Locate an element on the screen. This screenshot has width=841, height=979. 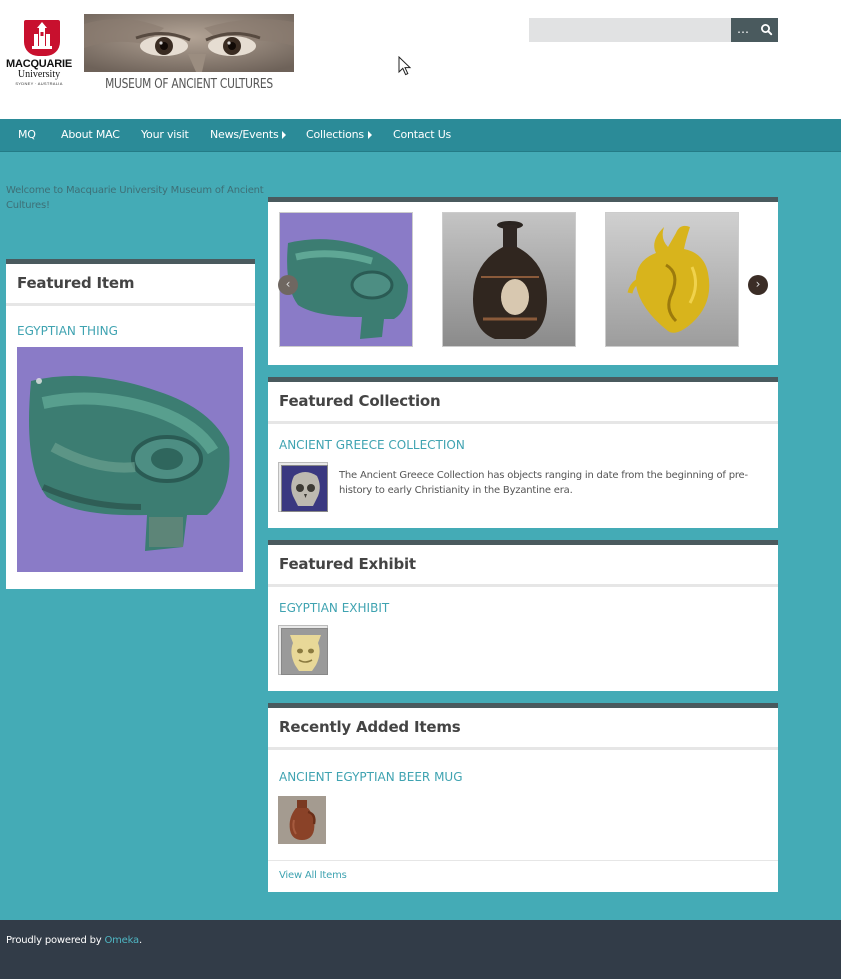
macquarie-logo: MACQUARIE University SYDNEY · AUSTRALIA is located at coordinates (39, 53).